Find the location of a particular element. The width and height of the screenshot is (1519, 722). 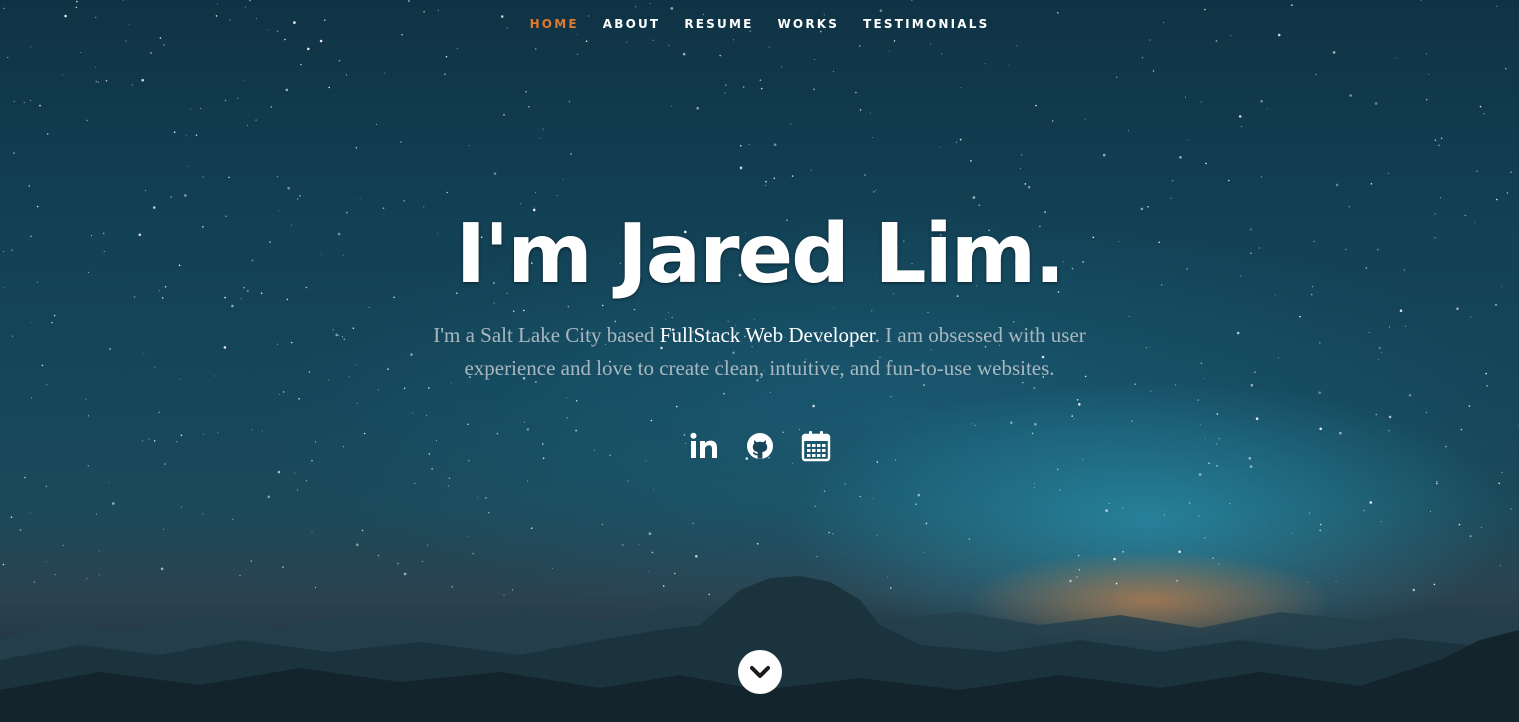

github-icon is located at coordinates (759, 446).